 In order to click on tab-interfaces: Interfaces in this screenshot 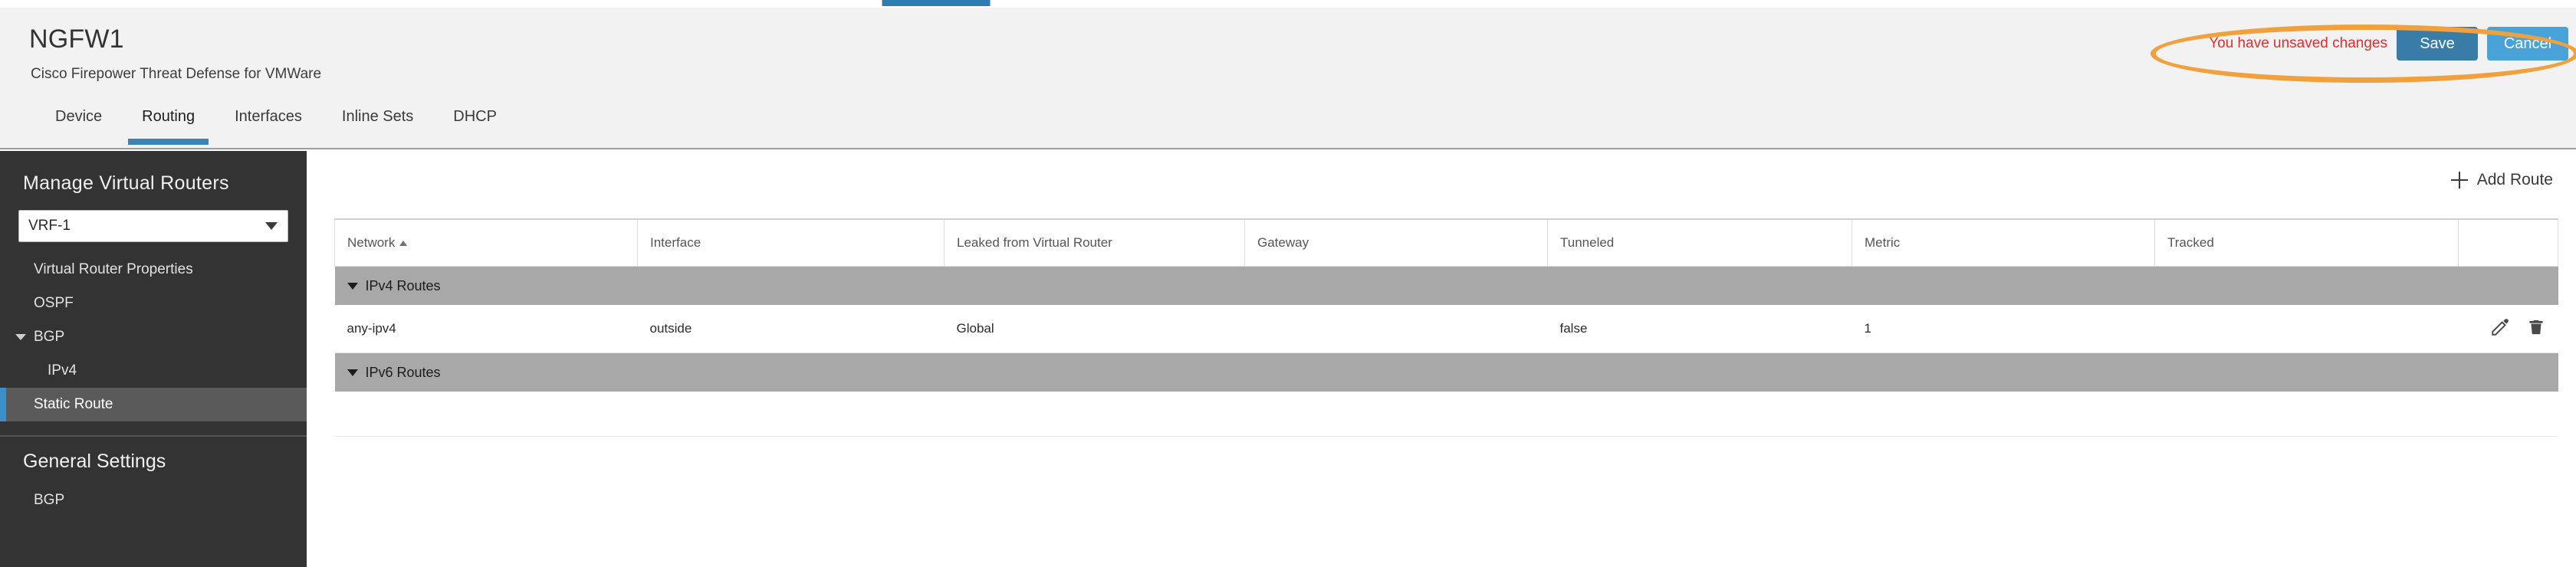, I will do `click(268, 124)`.